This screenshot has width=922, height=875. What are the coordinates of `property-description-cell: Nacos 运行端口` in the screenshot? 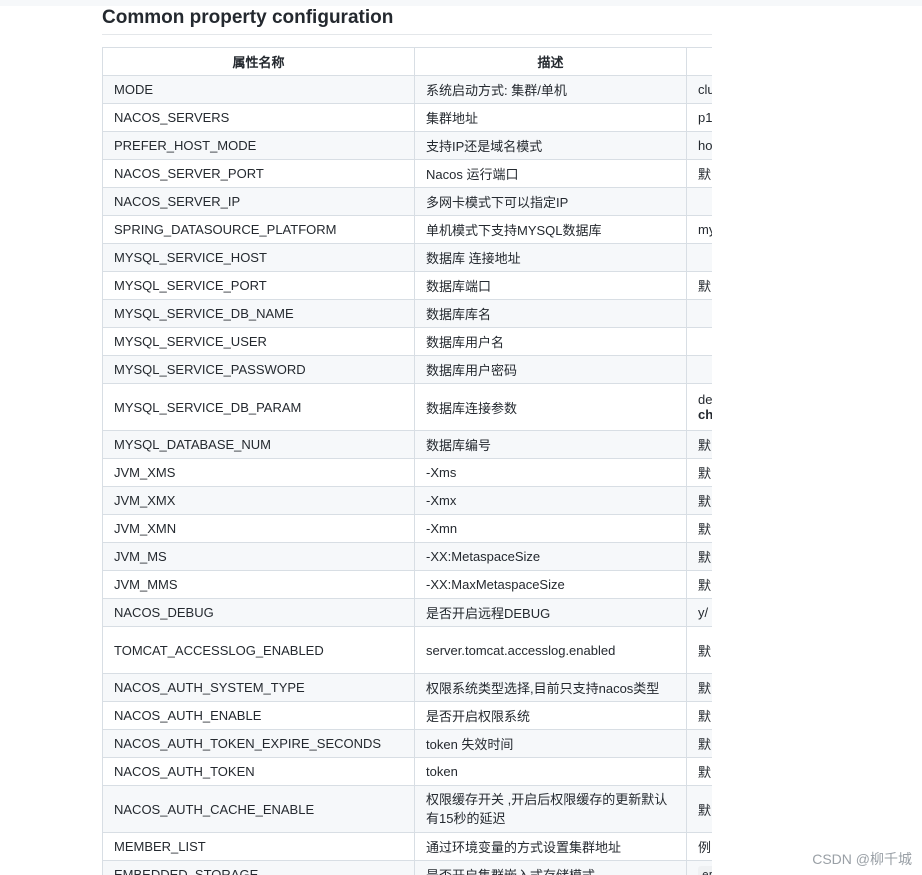 It's located at (550, 173).